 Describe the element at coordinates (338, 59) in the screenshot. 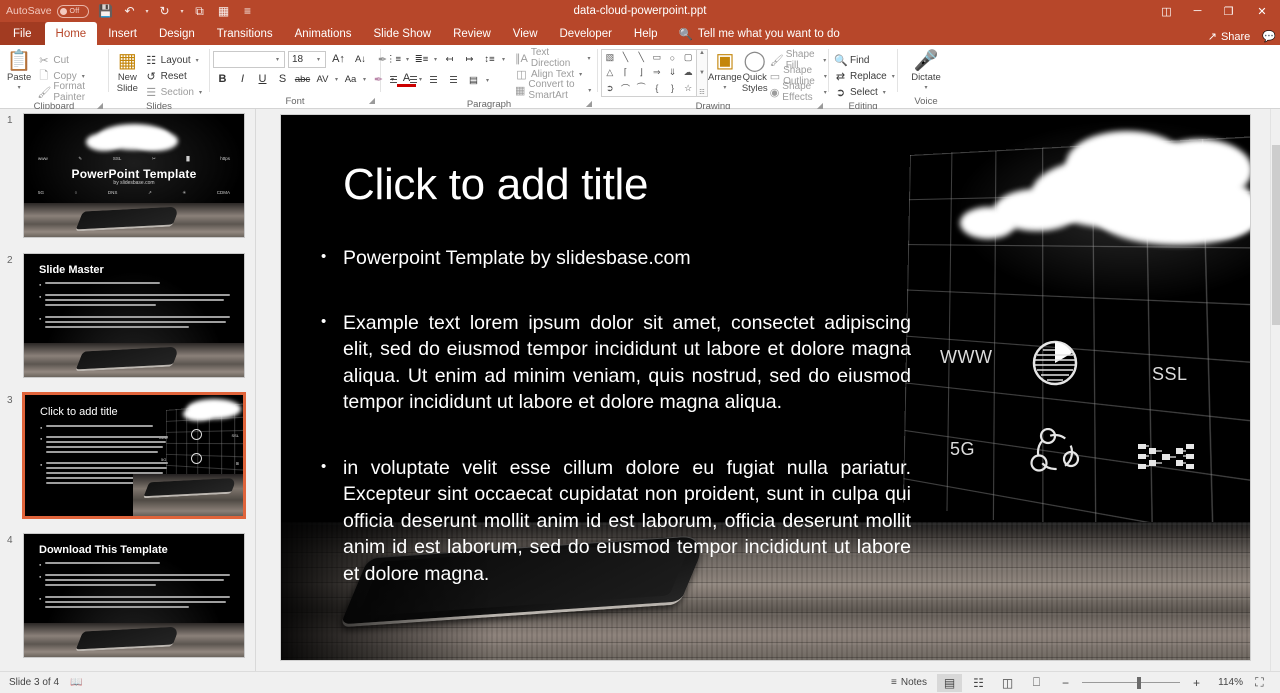

I see `increase-font-size-button: A↑` at that location.